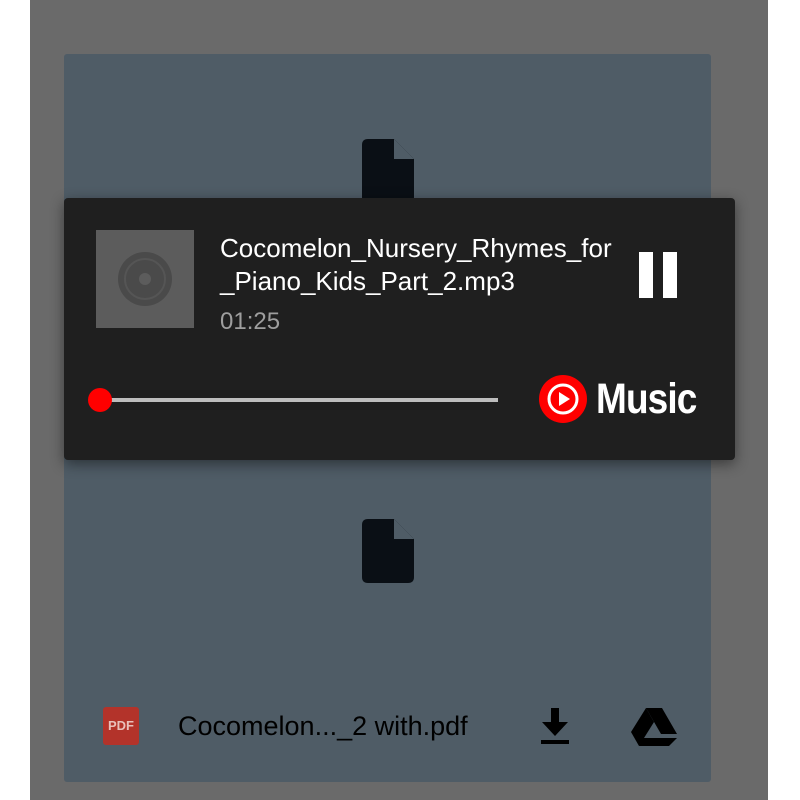 The image size is (800, 800). I want to click on seek-thumb, so click(100, 400).